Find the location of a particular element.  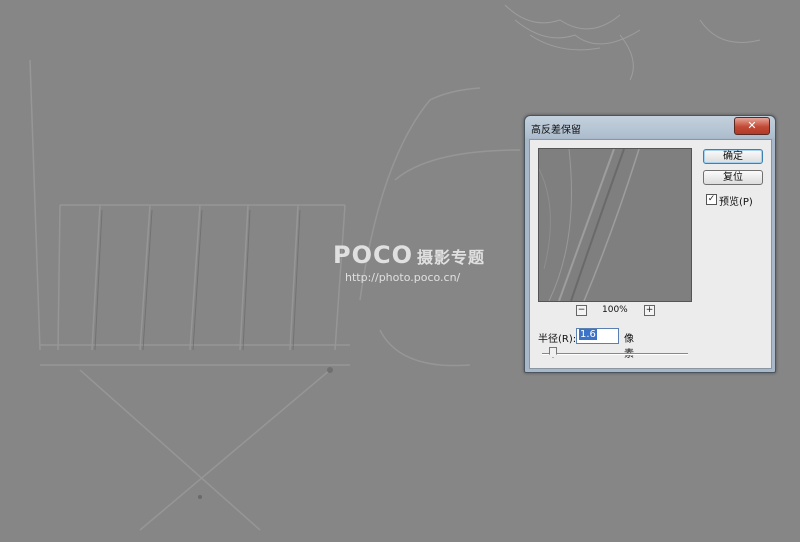

dialog-body: − 100% + 半径(R): 1.6 像素 确定 复位 ✓ 预览(P) is located at coordinates (650, 254).